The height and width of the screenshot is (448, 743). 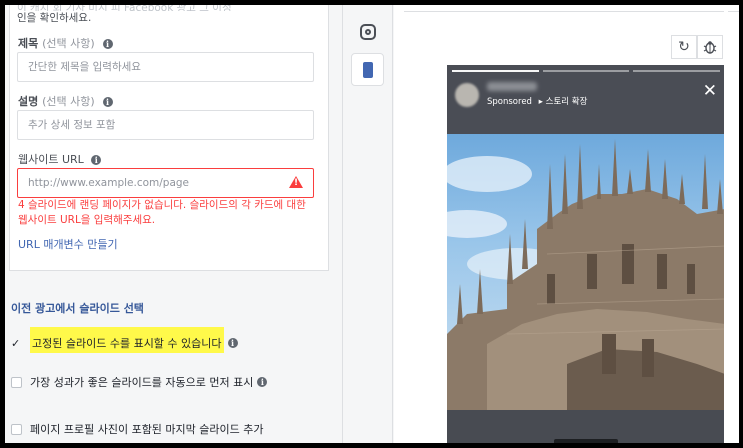 What do you see at coordinates (16, 343) in the screenshot?
I see `check-icon: ✓` at bounding box center [16, 343].